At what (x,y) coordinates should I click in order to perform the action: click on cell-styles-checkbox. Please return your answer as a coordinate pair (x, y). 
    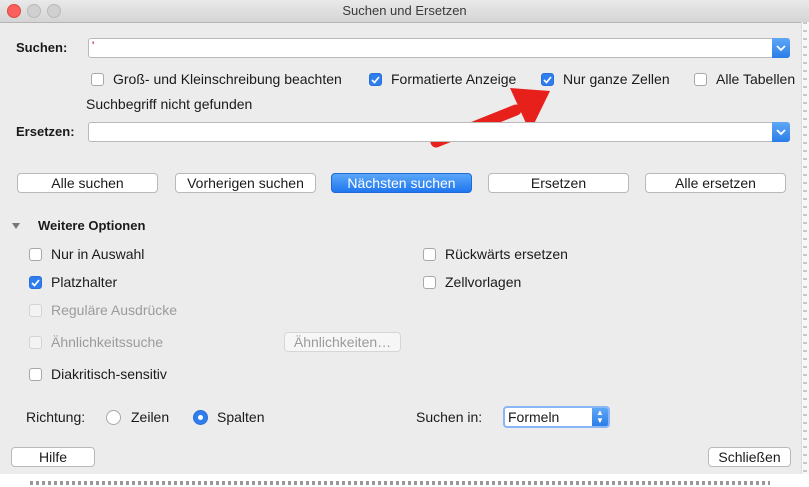
    Looking at the image, I should click on (429, 282).